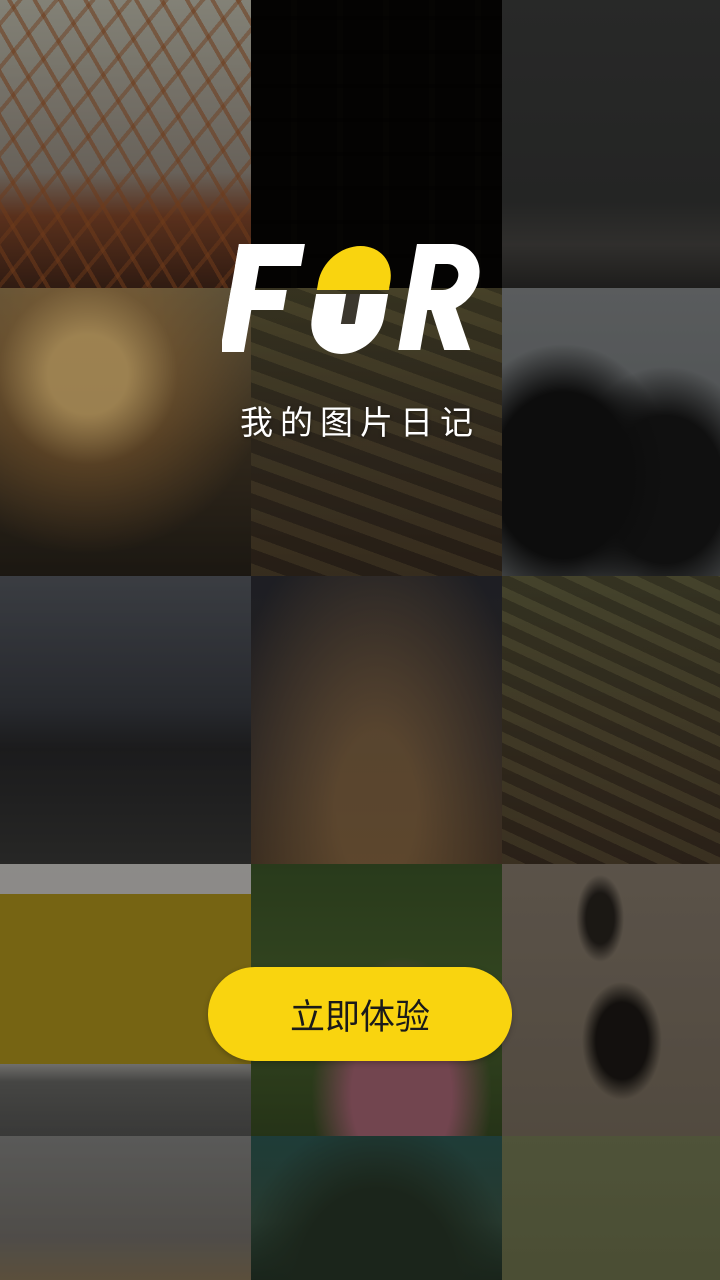 The width and height of the screenshot is (720, 1280). Describe the element at coordinates (611, 720) in the screenshot. I see `mossy-log-closeup-photo` at that location.